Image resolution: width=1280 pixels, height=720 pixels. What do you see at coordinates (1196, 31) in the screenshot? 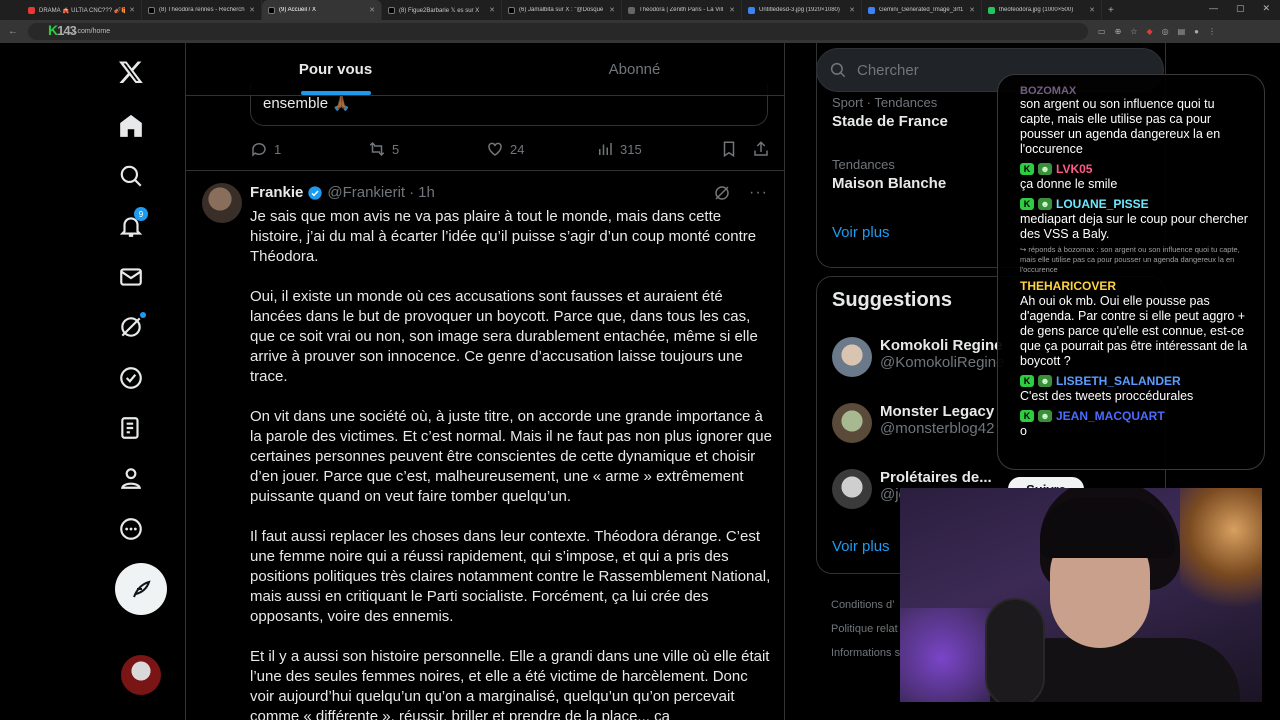
I see `profile-icon: ●` at bounding box center [1196, 31].